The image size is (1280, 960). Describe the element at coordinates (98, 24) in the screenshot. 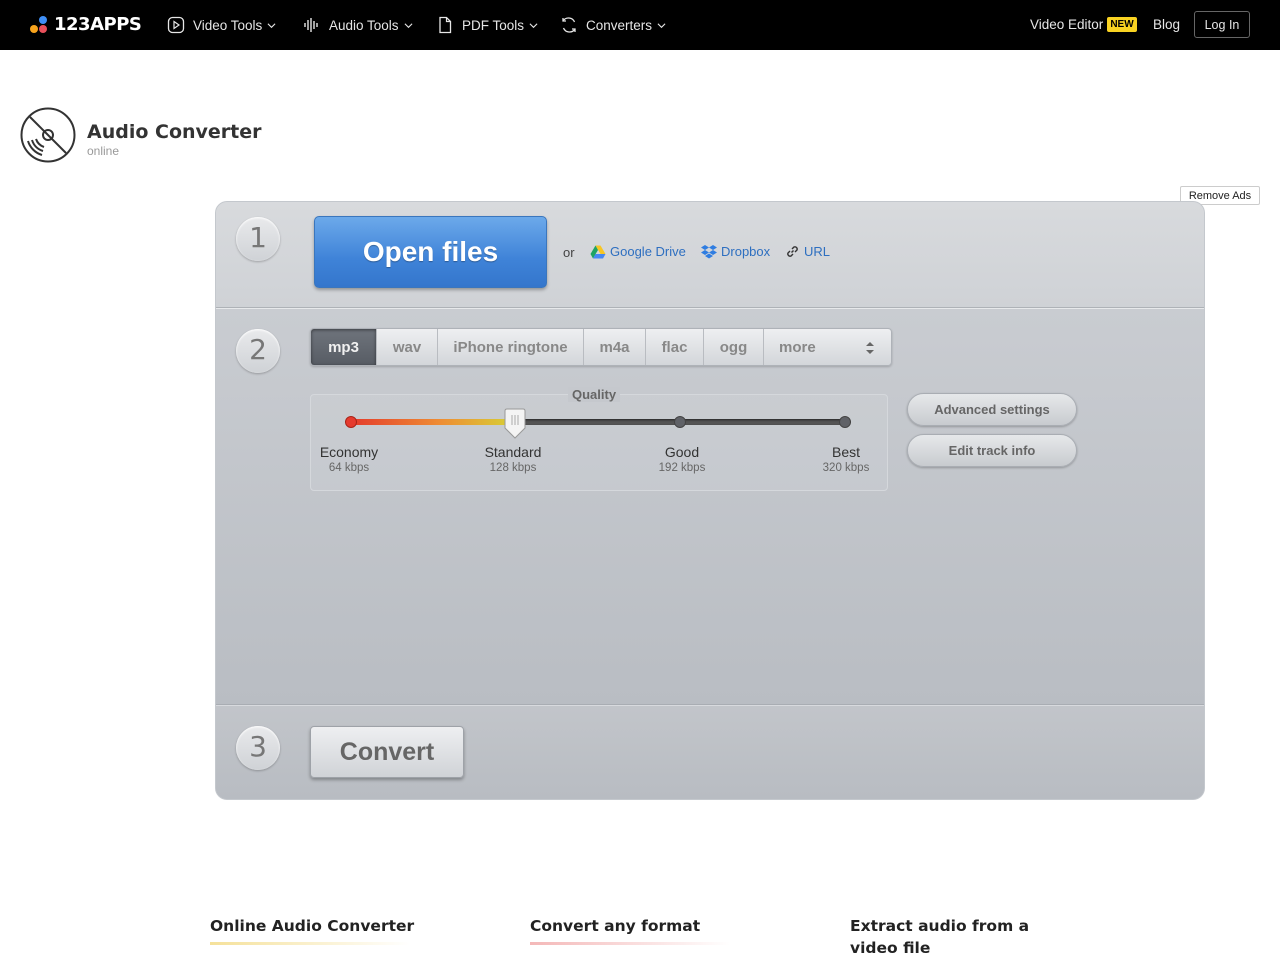

I see `brand-name: 123APPS` at that location.